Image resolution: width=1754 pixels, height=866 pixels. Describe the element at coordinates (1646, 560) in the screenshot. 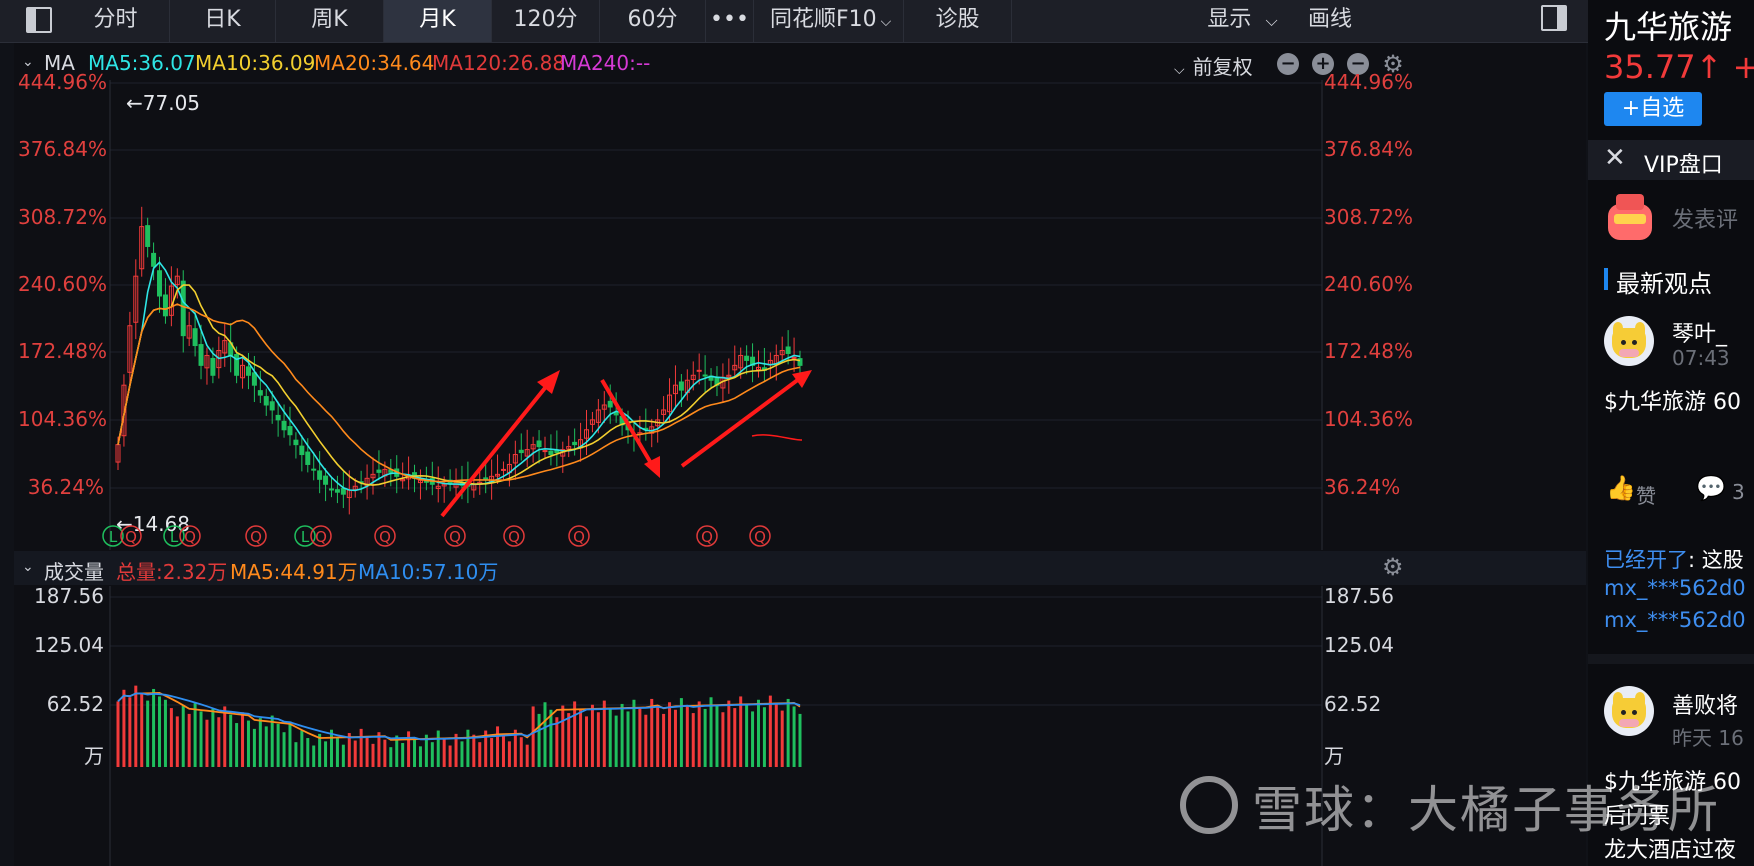

I see `reply-user: 已经开了` at that location.